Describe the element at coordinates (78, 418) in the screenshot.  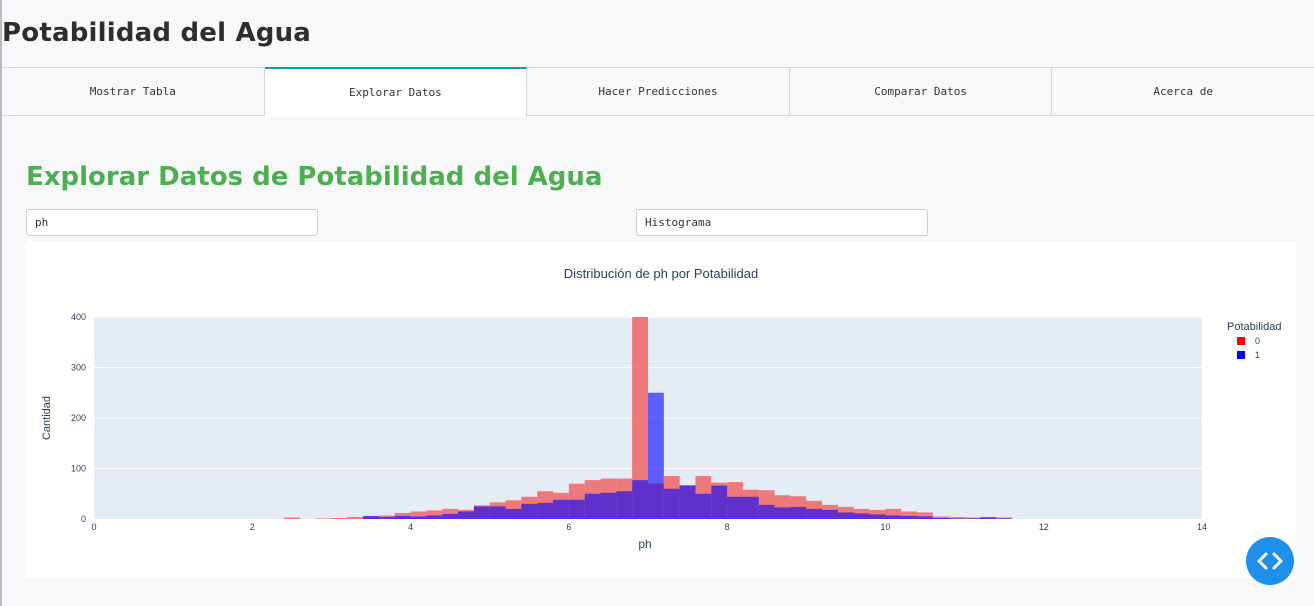
I see `y-tick-label: 200` at that location.